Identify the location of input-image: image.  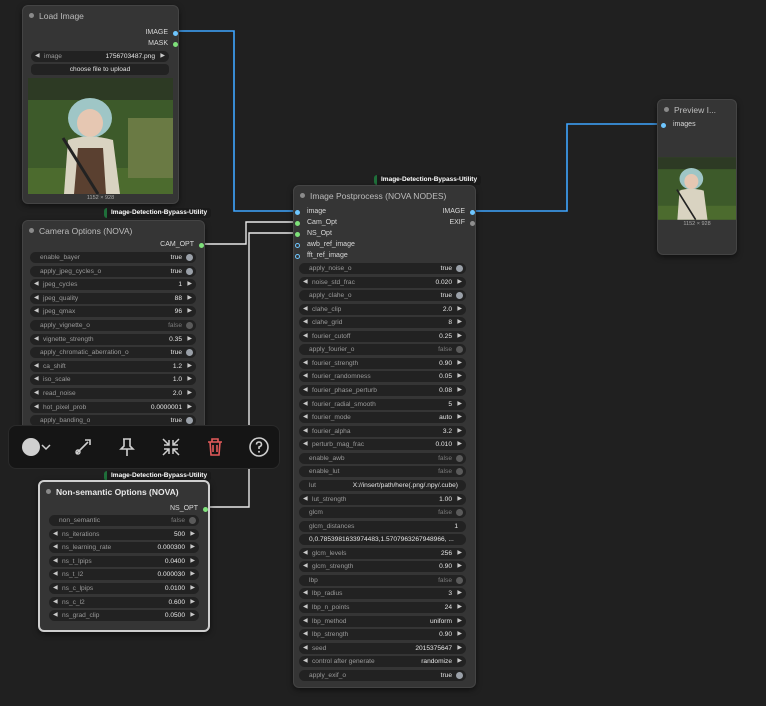
(310, 211).